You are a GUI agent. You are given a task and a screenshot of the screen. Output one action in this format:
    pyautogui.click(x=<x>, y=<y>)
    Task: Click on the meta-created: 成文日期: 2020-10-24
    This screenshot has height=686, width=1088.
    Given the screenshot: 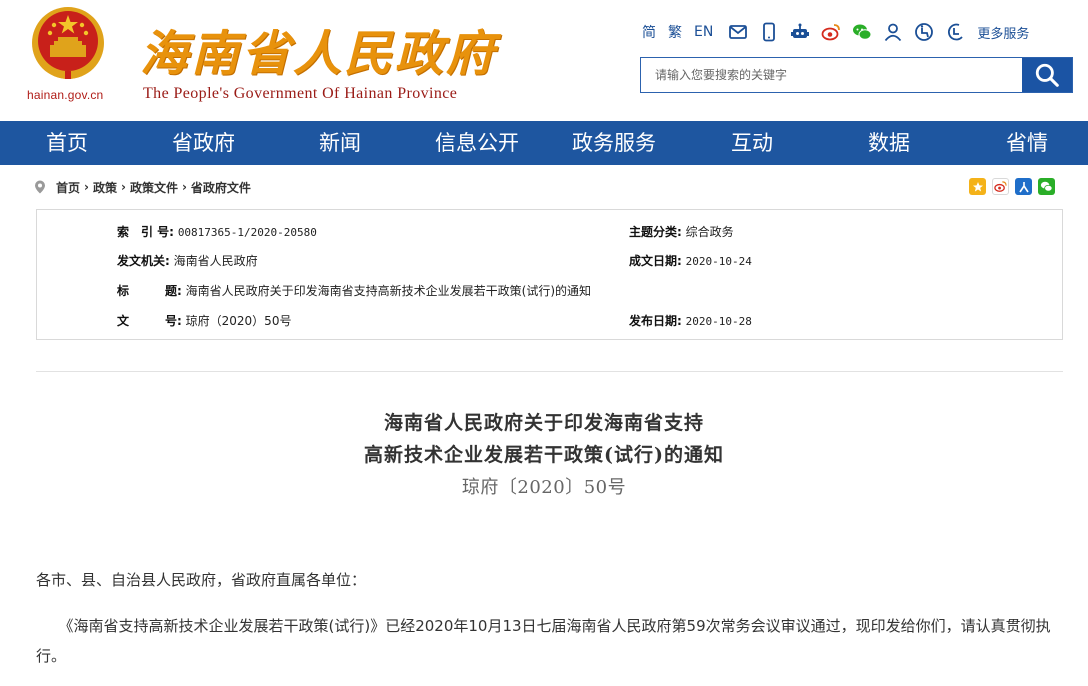 What is the action you would take?
    pyautogui.click(x=690, y=260)
    